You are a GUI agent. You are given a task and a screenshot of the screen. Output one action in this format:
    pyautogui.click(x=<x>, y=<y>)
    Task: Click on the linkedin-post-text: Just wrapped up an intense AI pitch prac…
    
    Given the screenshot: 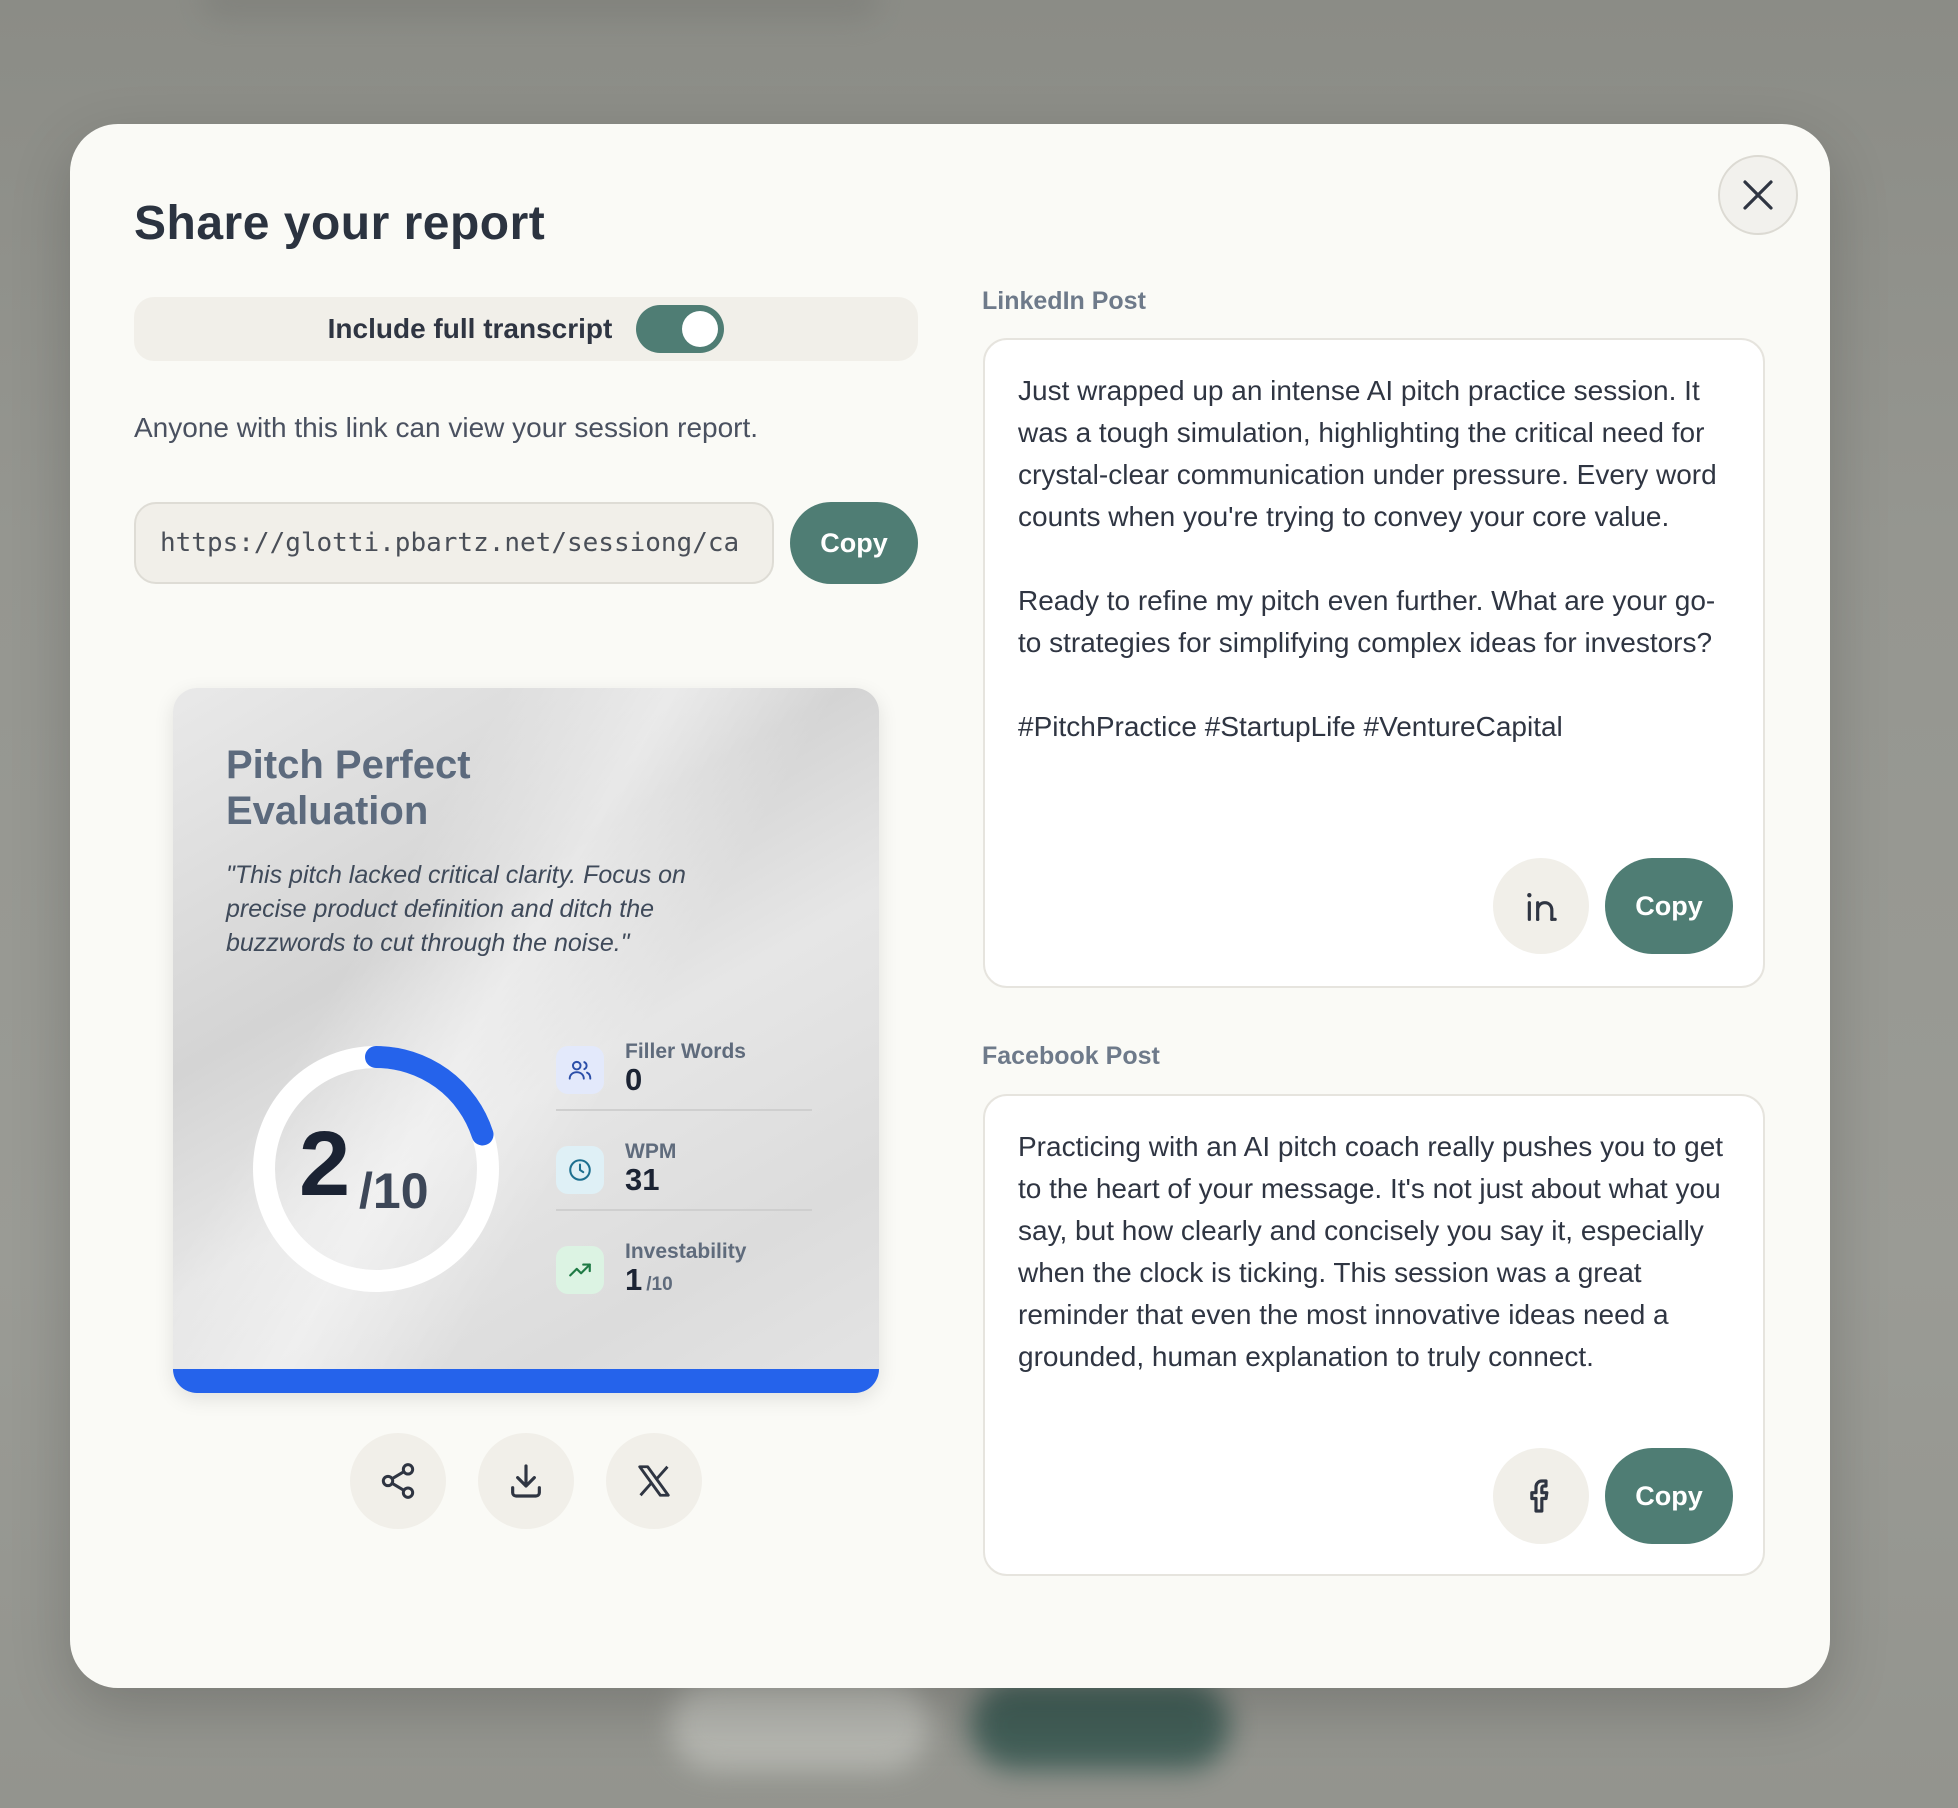 What is the action you would take?
    pyautogui.click(x=1367, y=558)
    